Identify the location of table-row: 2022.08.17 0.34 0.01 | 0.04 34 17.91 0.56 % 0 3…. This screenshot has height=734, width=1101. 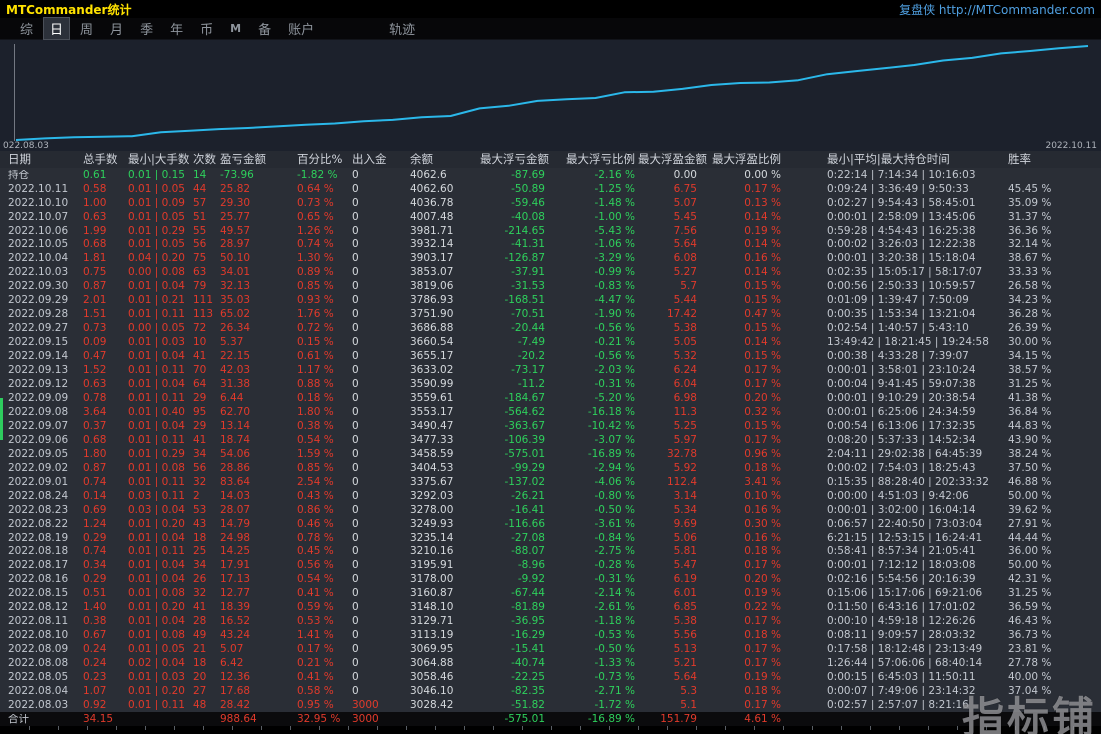
(550, 566).